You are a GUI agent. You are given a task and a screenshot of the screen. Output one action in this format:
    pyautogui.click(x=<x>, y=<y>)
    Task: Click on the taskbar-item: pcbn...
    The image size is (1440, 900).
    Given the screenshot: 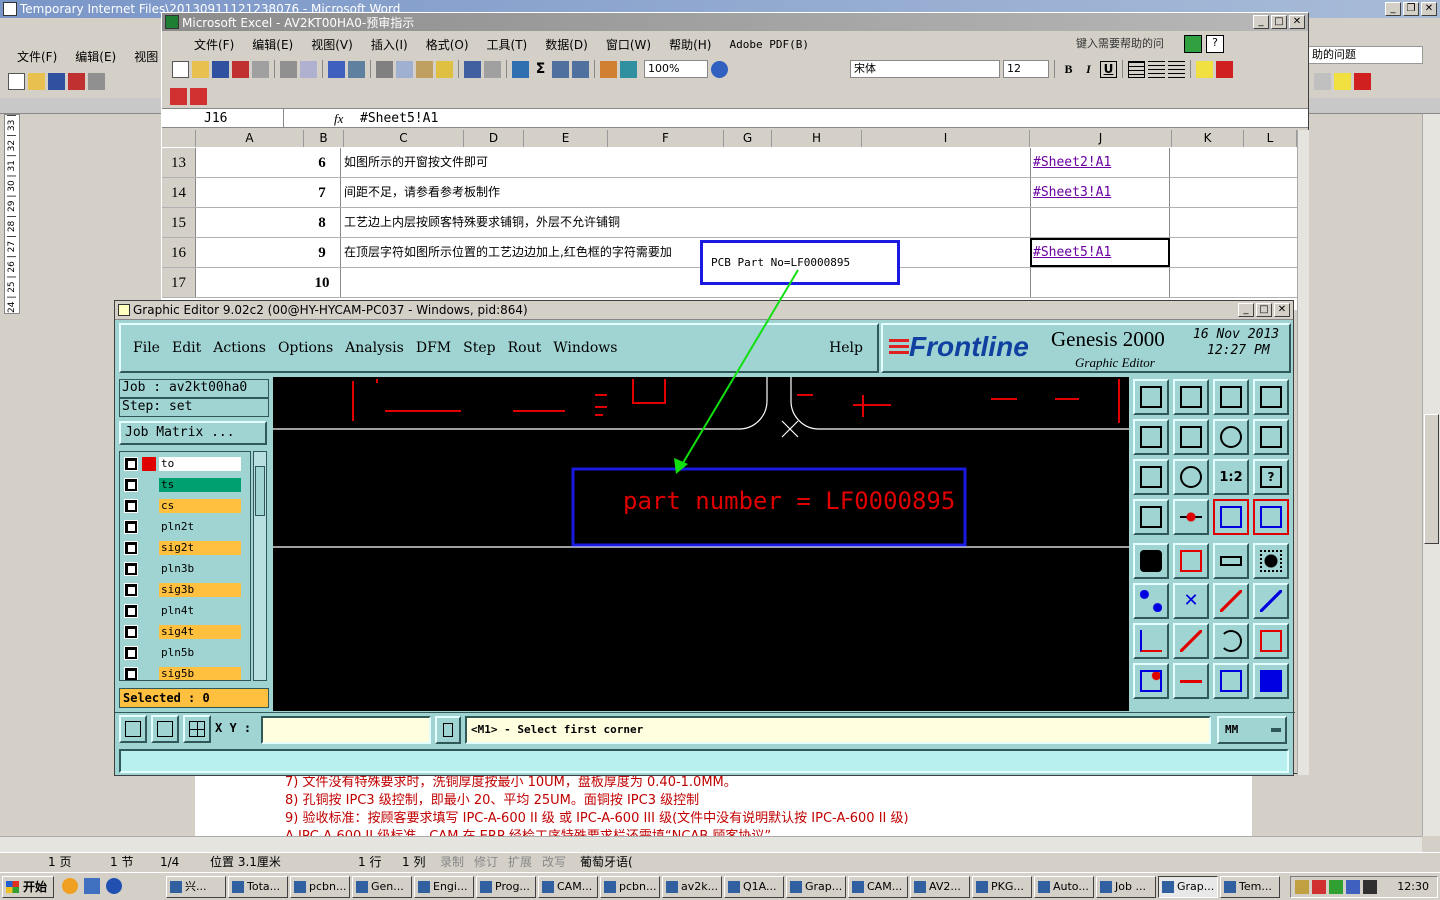 What is the action you would take?
    pyautogui.click(x=320, y=887)
    